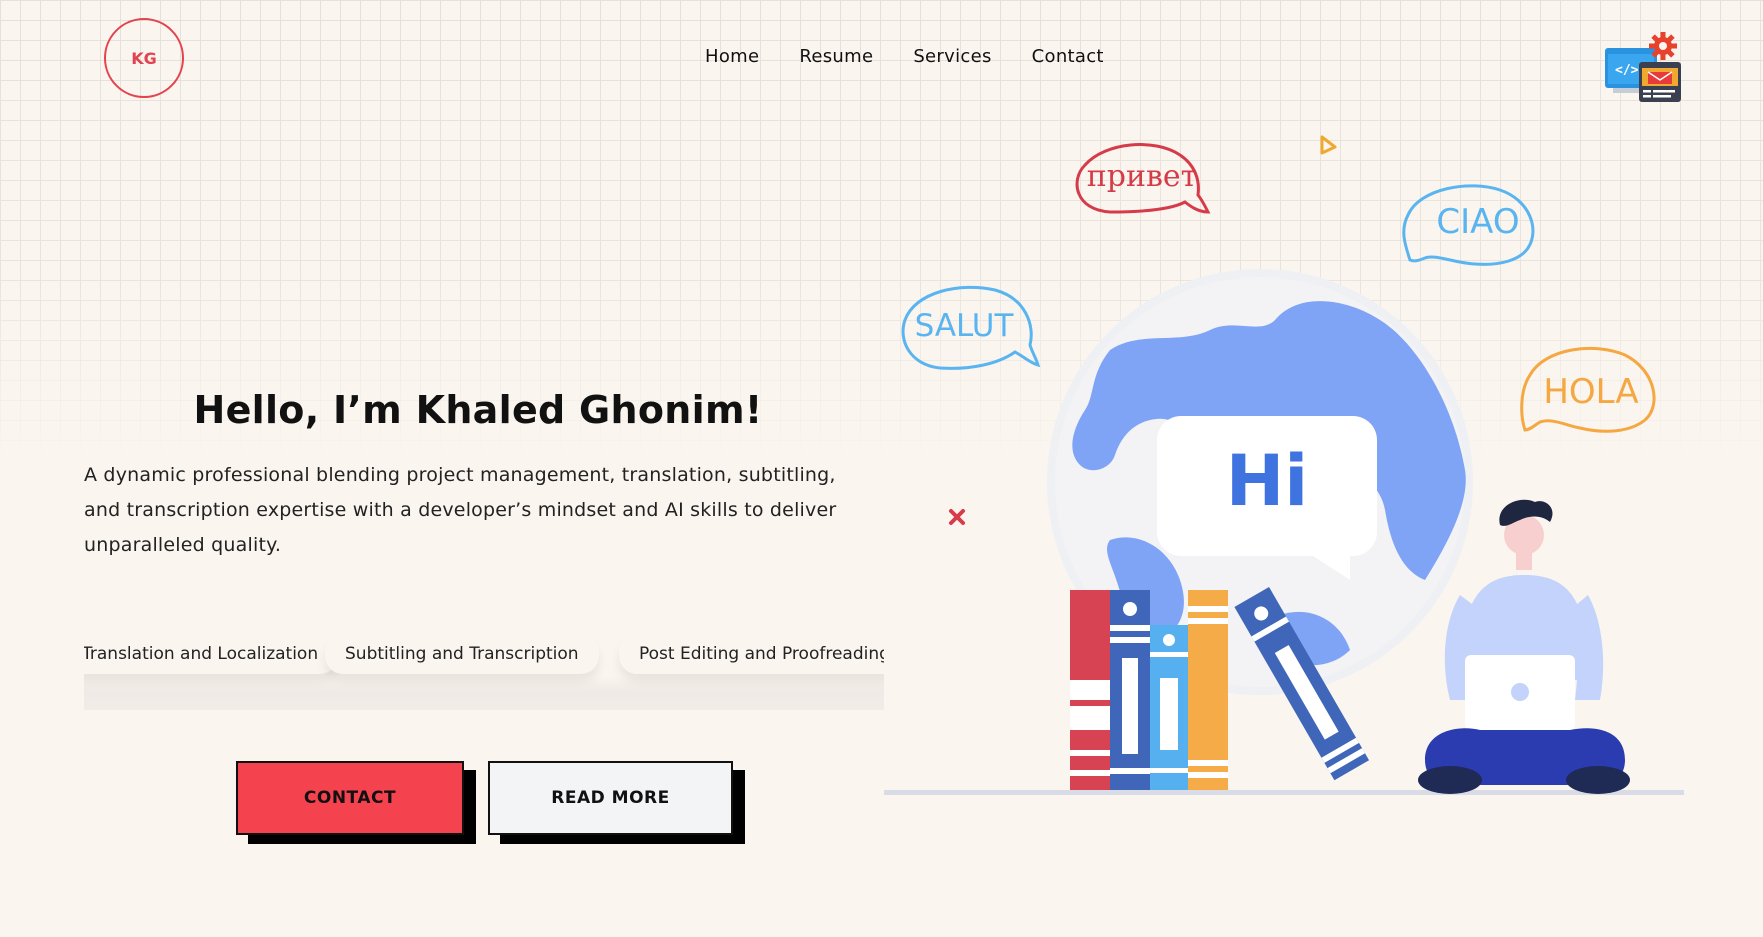  Describe the element at coordinates (478, 410) in the screenshot. I see `hero-title: Hello, I’m Khaled Ghonim!` at that location.